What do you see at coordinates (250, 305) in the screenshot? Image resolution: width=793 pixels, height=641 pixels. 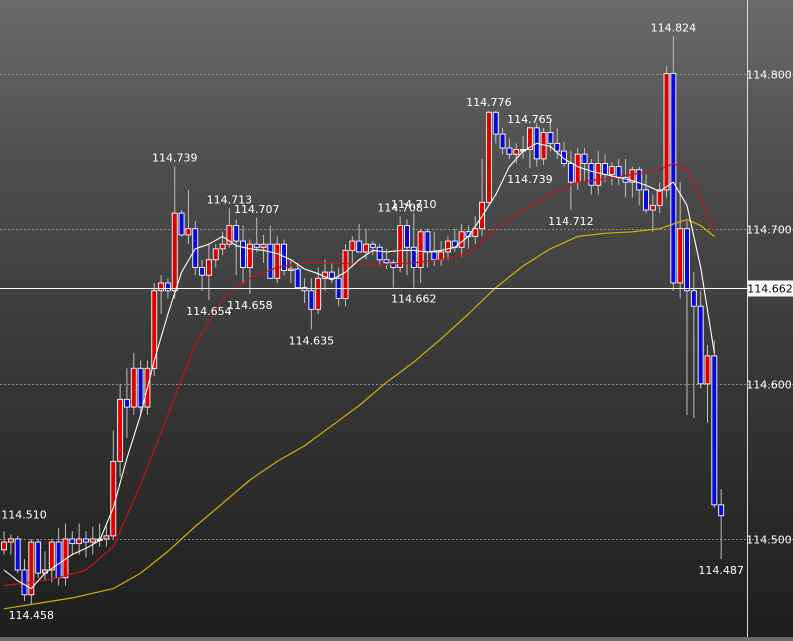 I see `price-annotation: 114.658` at bounding box center [250, 305].